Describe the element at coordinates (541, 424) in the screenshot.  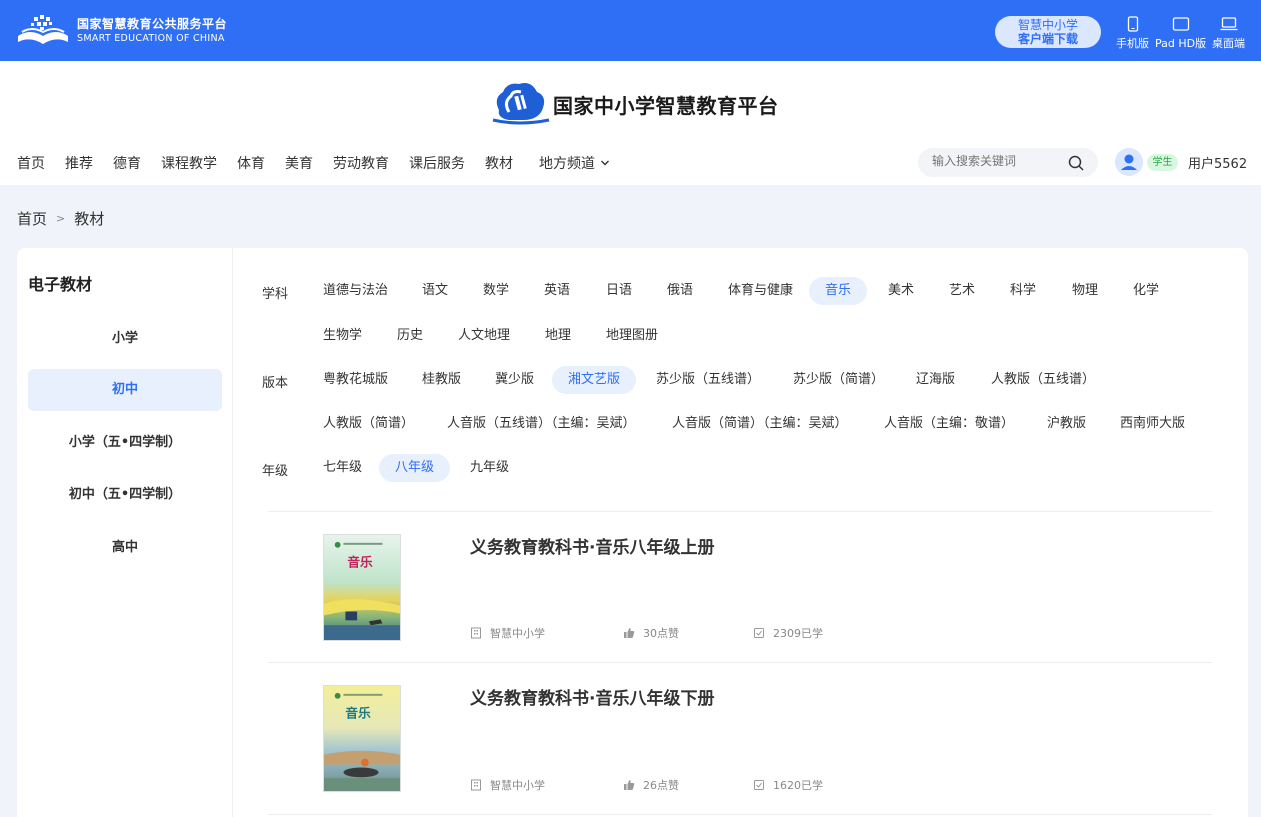
I see `edition-chip: 人音版（五线谱）（主编：吴斌）` at that location.